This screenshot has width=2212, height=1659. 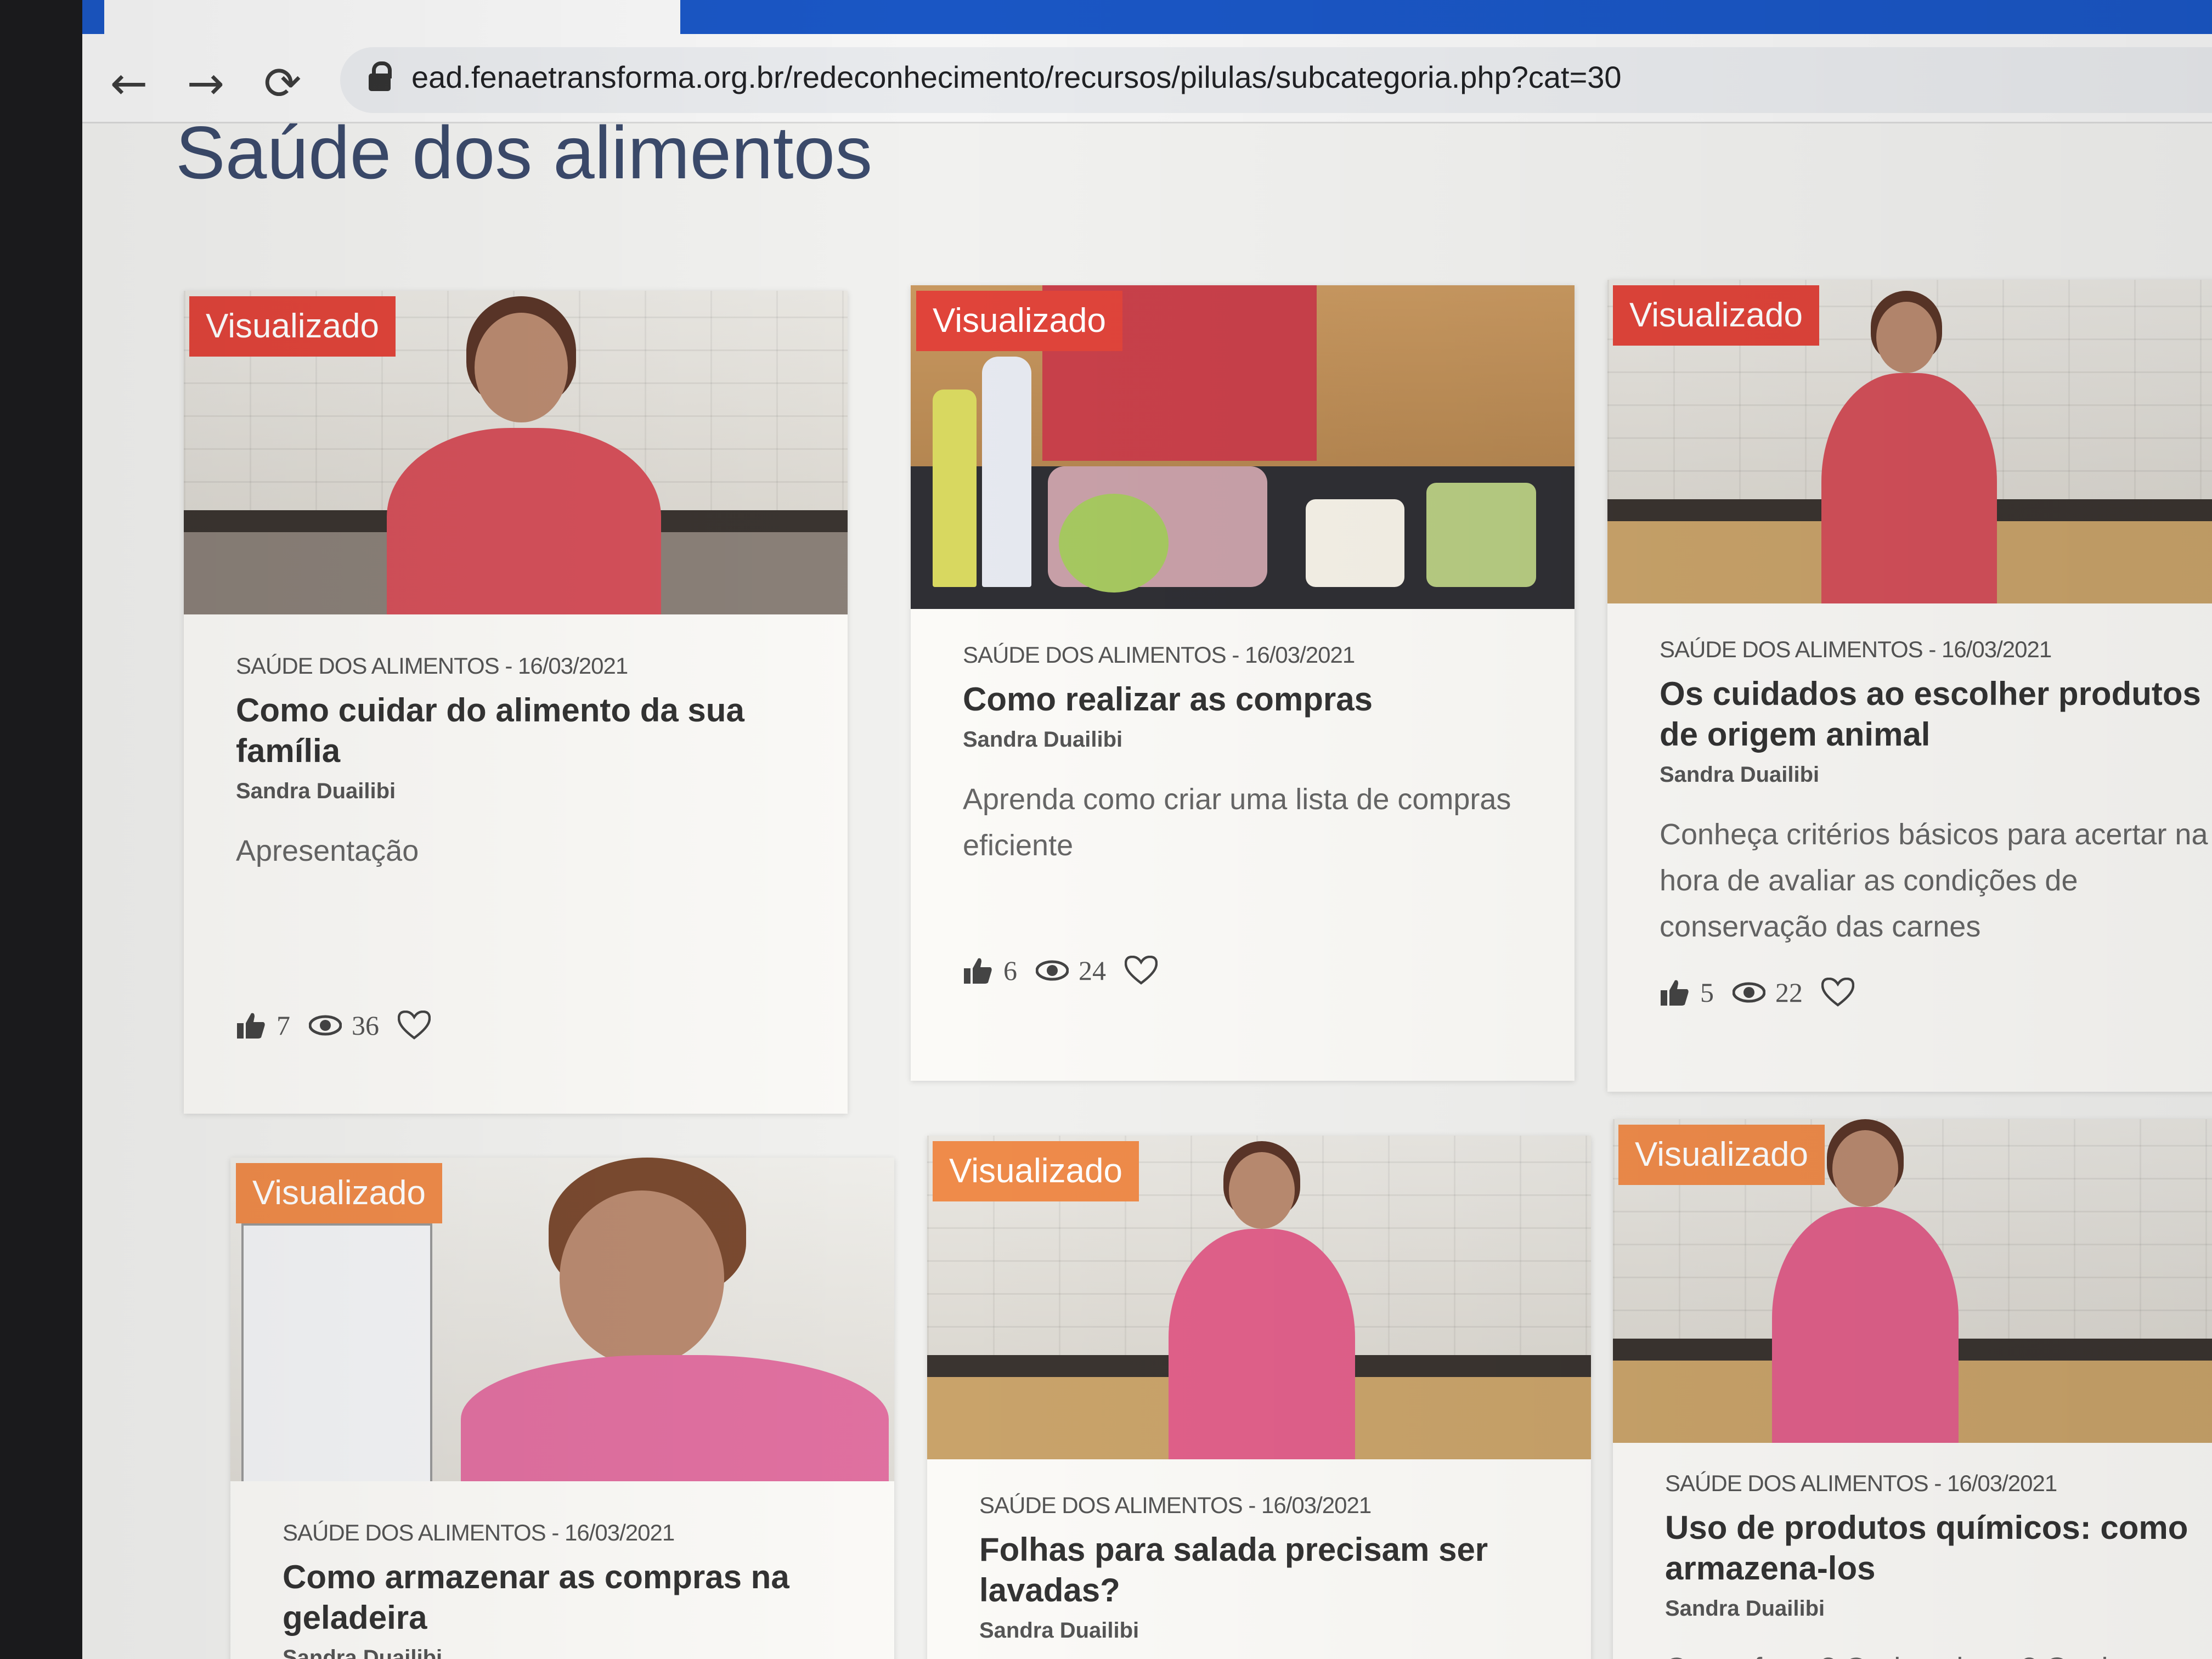 What do you see at coordinates (1707, 993) in the screenshot?
I see `likes-count: 5` at bounding box center [1707, 993].